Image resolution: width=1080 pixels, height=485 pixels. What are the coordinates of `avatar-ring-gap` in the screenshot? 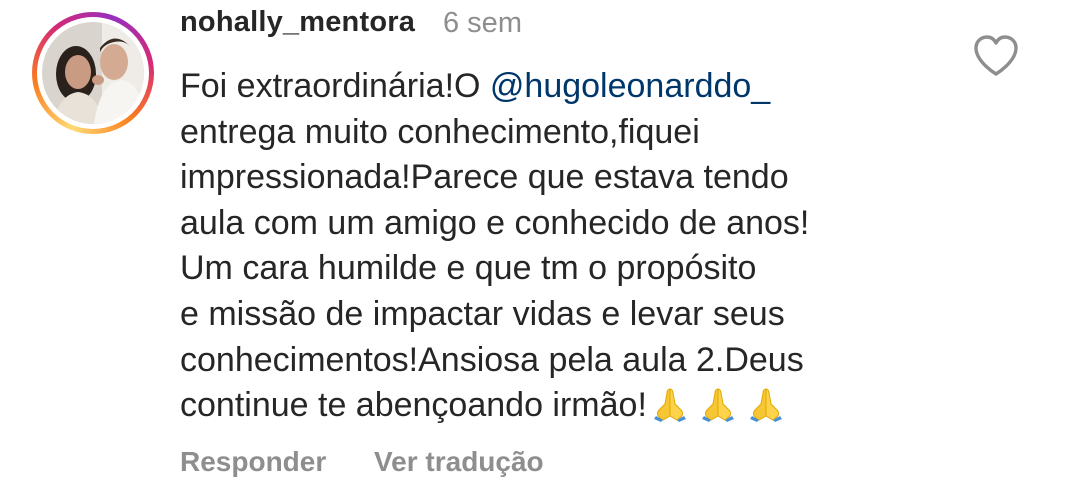 It's located at (93, 73).